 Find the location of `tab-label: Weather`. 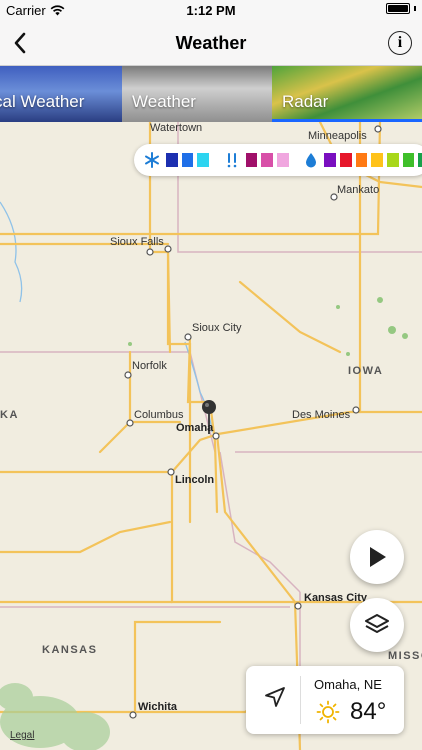

tab-label: Weather is located at coordinates (164, 101).